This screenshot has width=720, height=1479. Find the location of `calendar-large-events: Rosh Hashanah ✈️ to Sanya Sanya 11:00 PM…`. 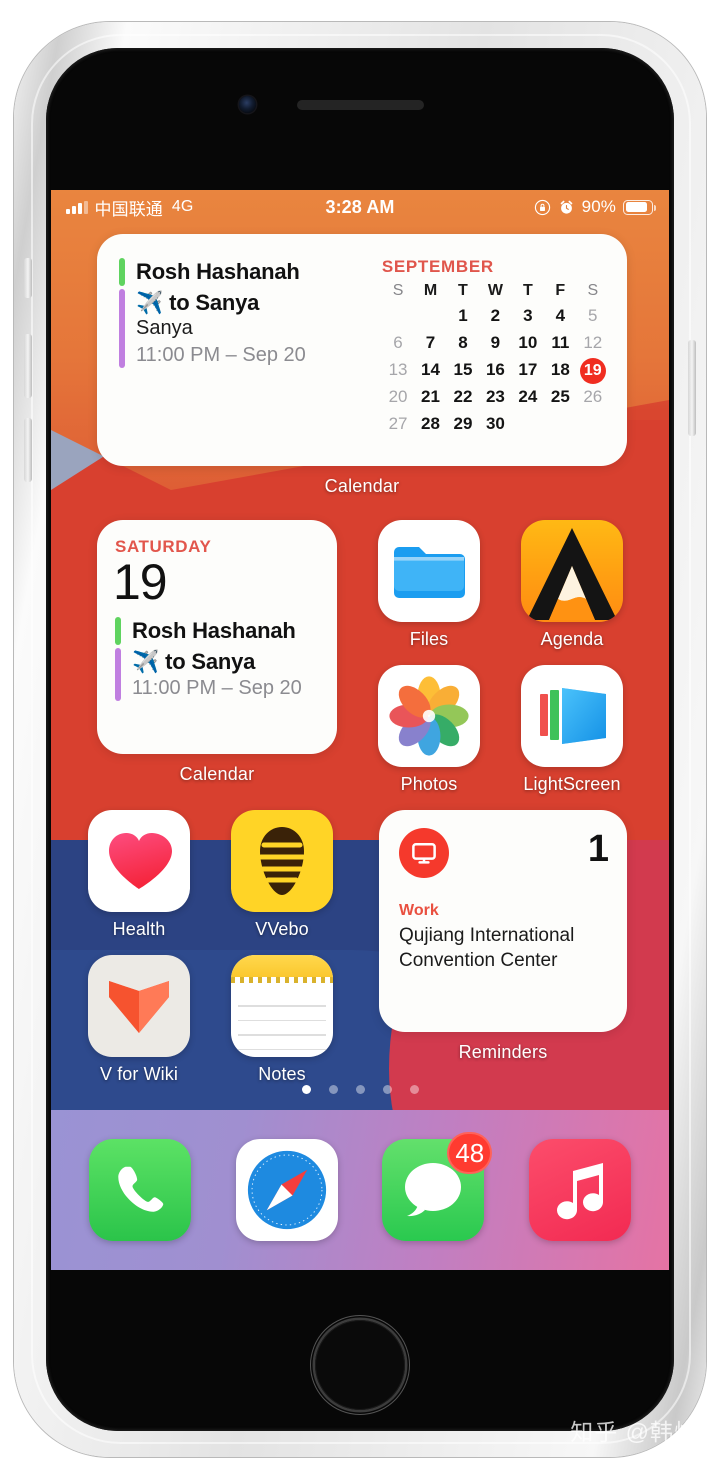

calendar-large-events: Rosh Hashanah ✈️ to Sanya Sanya 11:00 PM… is located at coordinates (246, 354).